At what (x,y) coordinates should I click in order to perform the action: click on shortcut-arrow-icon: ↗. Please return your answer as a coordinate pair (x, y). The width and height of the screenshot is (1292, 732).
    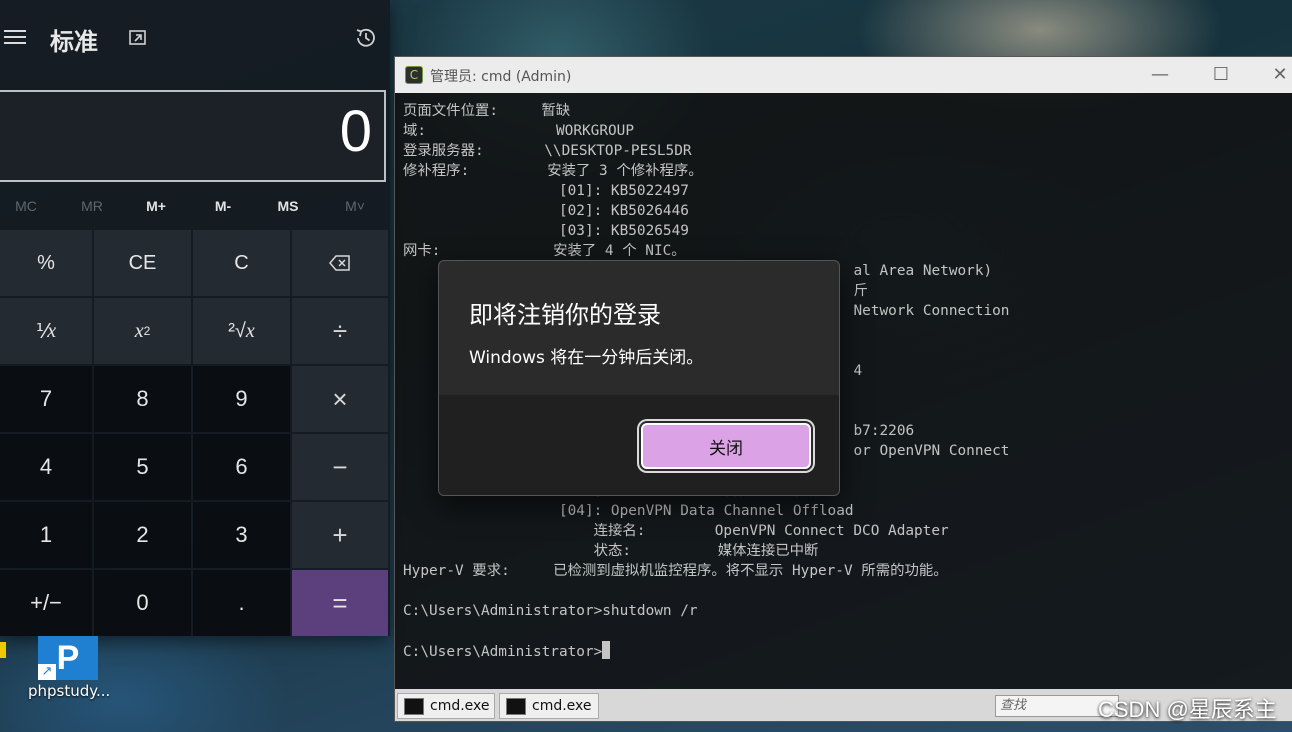
    Looking at the image, I should click on (47, 672).